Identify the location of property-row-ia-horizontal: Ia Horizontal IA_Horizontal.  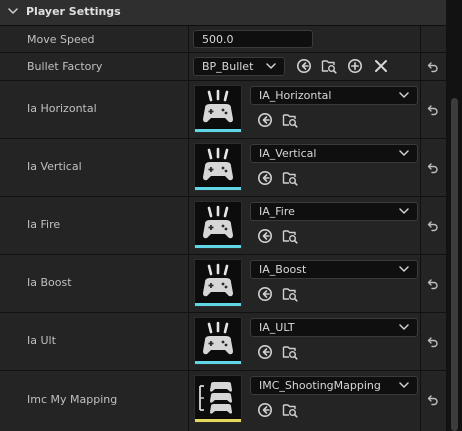
(223, 110).